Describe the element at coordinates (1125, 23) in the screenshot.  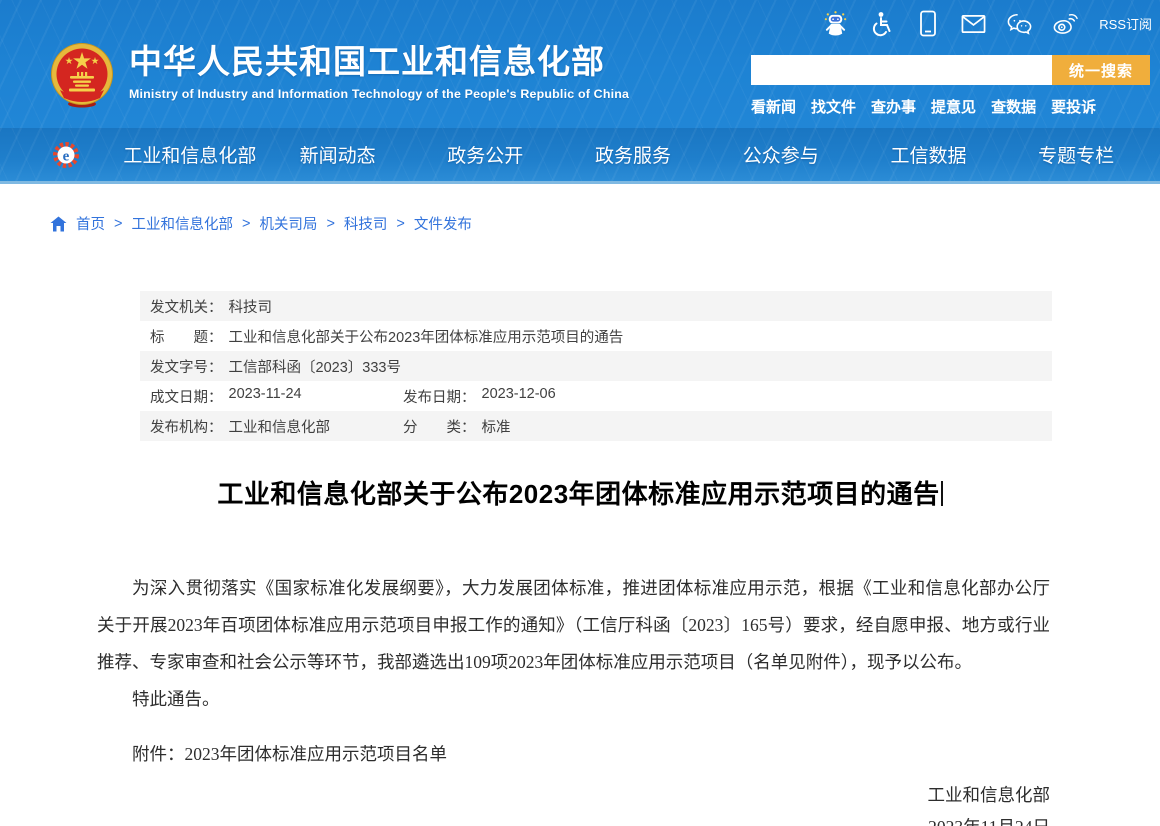
I see `rss-subscribe-link: RSS订阅` at that location.